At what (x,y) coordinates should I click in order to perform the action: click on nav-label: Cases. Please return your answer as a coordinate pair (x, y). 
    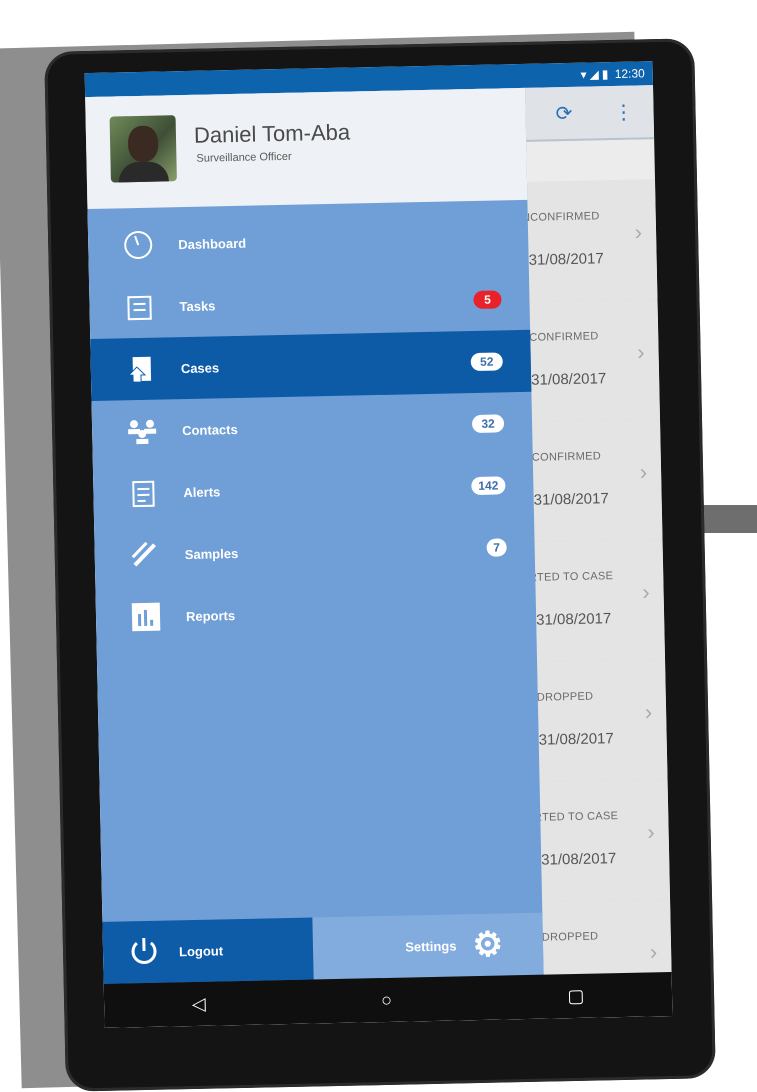
    Looking at the image, I should click on (200, 368).